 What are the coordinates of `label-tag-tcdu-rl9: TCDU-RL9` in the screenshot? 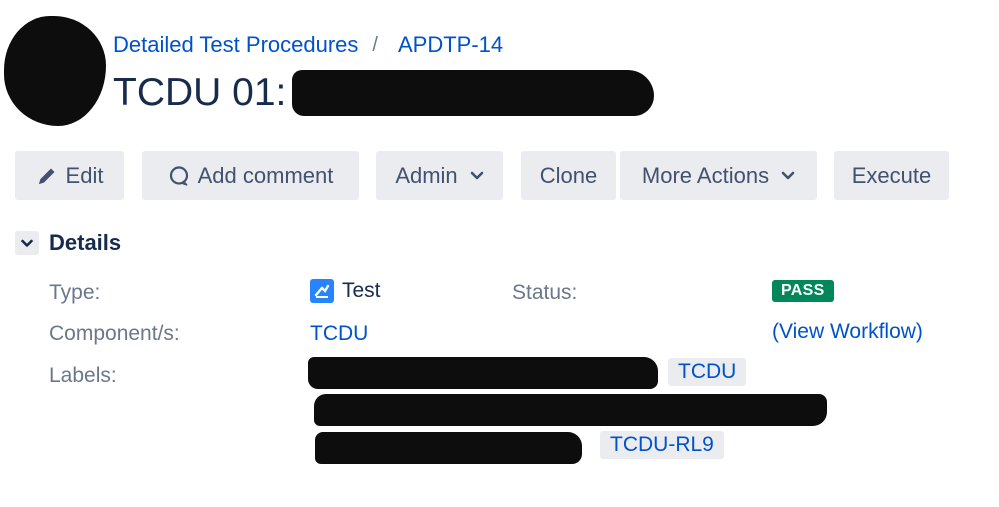 It's located at (662, 445).